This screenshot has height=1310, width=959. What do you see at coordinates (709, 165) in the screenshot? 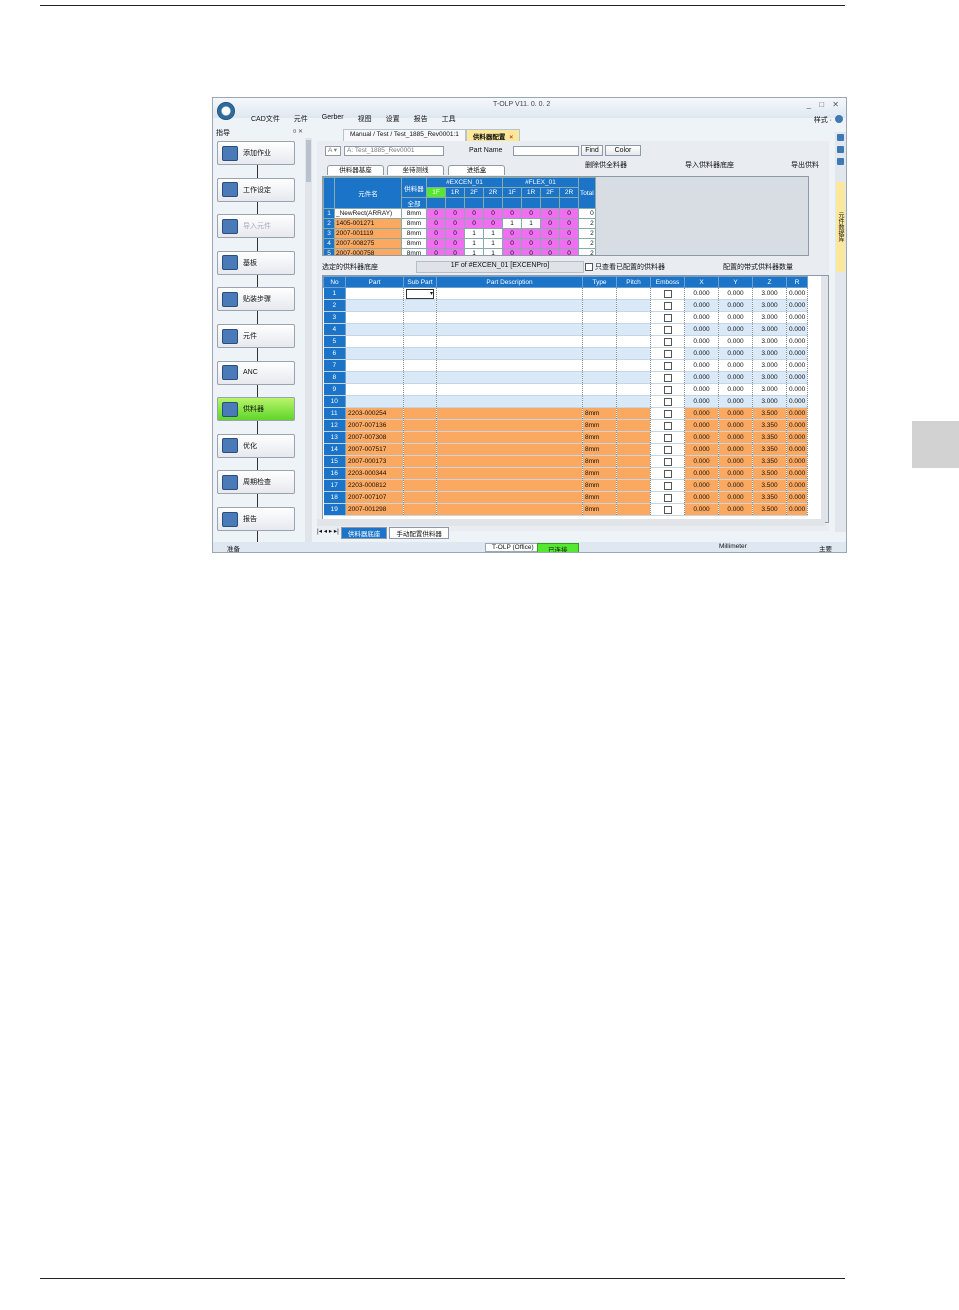
I see `import-feeder-base-button: 导入供料器底座` at bounding box center [709, 165].